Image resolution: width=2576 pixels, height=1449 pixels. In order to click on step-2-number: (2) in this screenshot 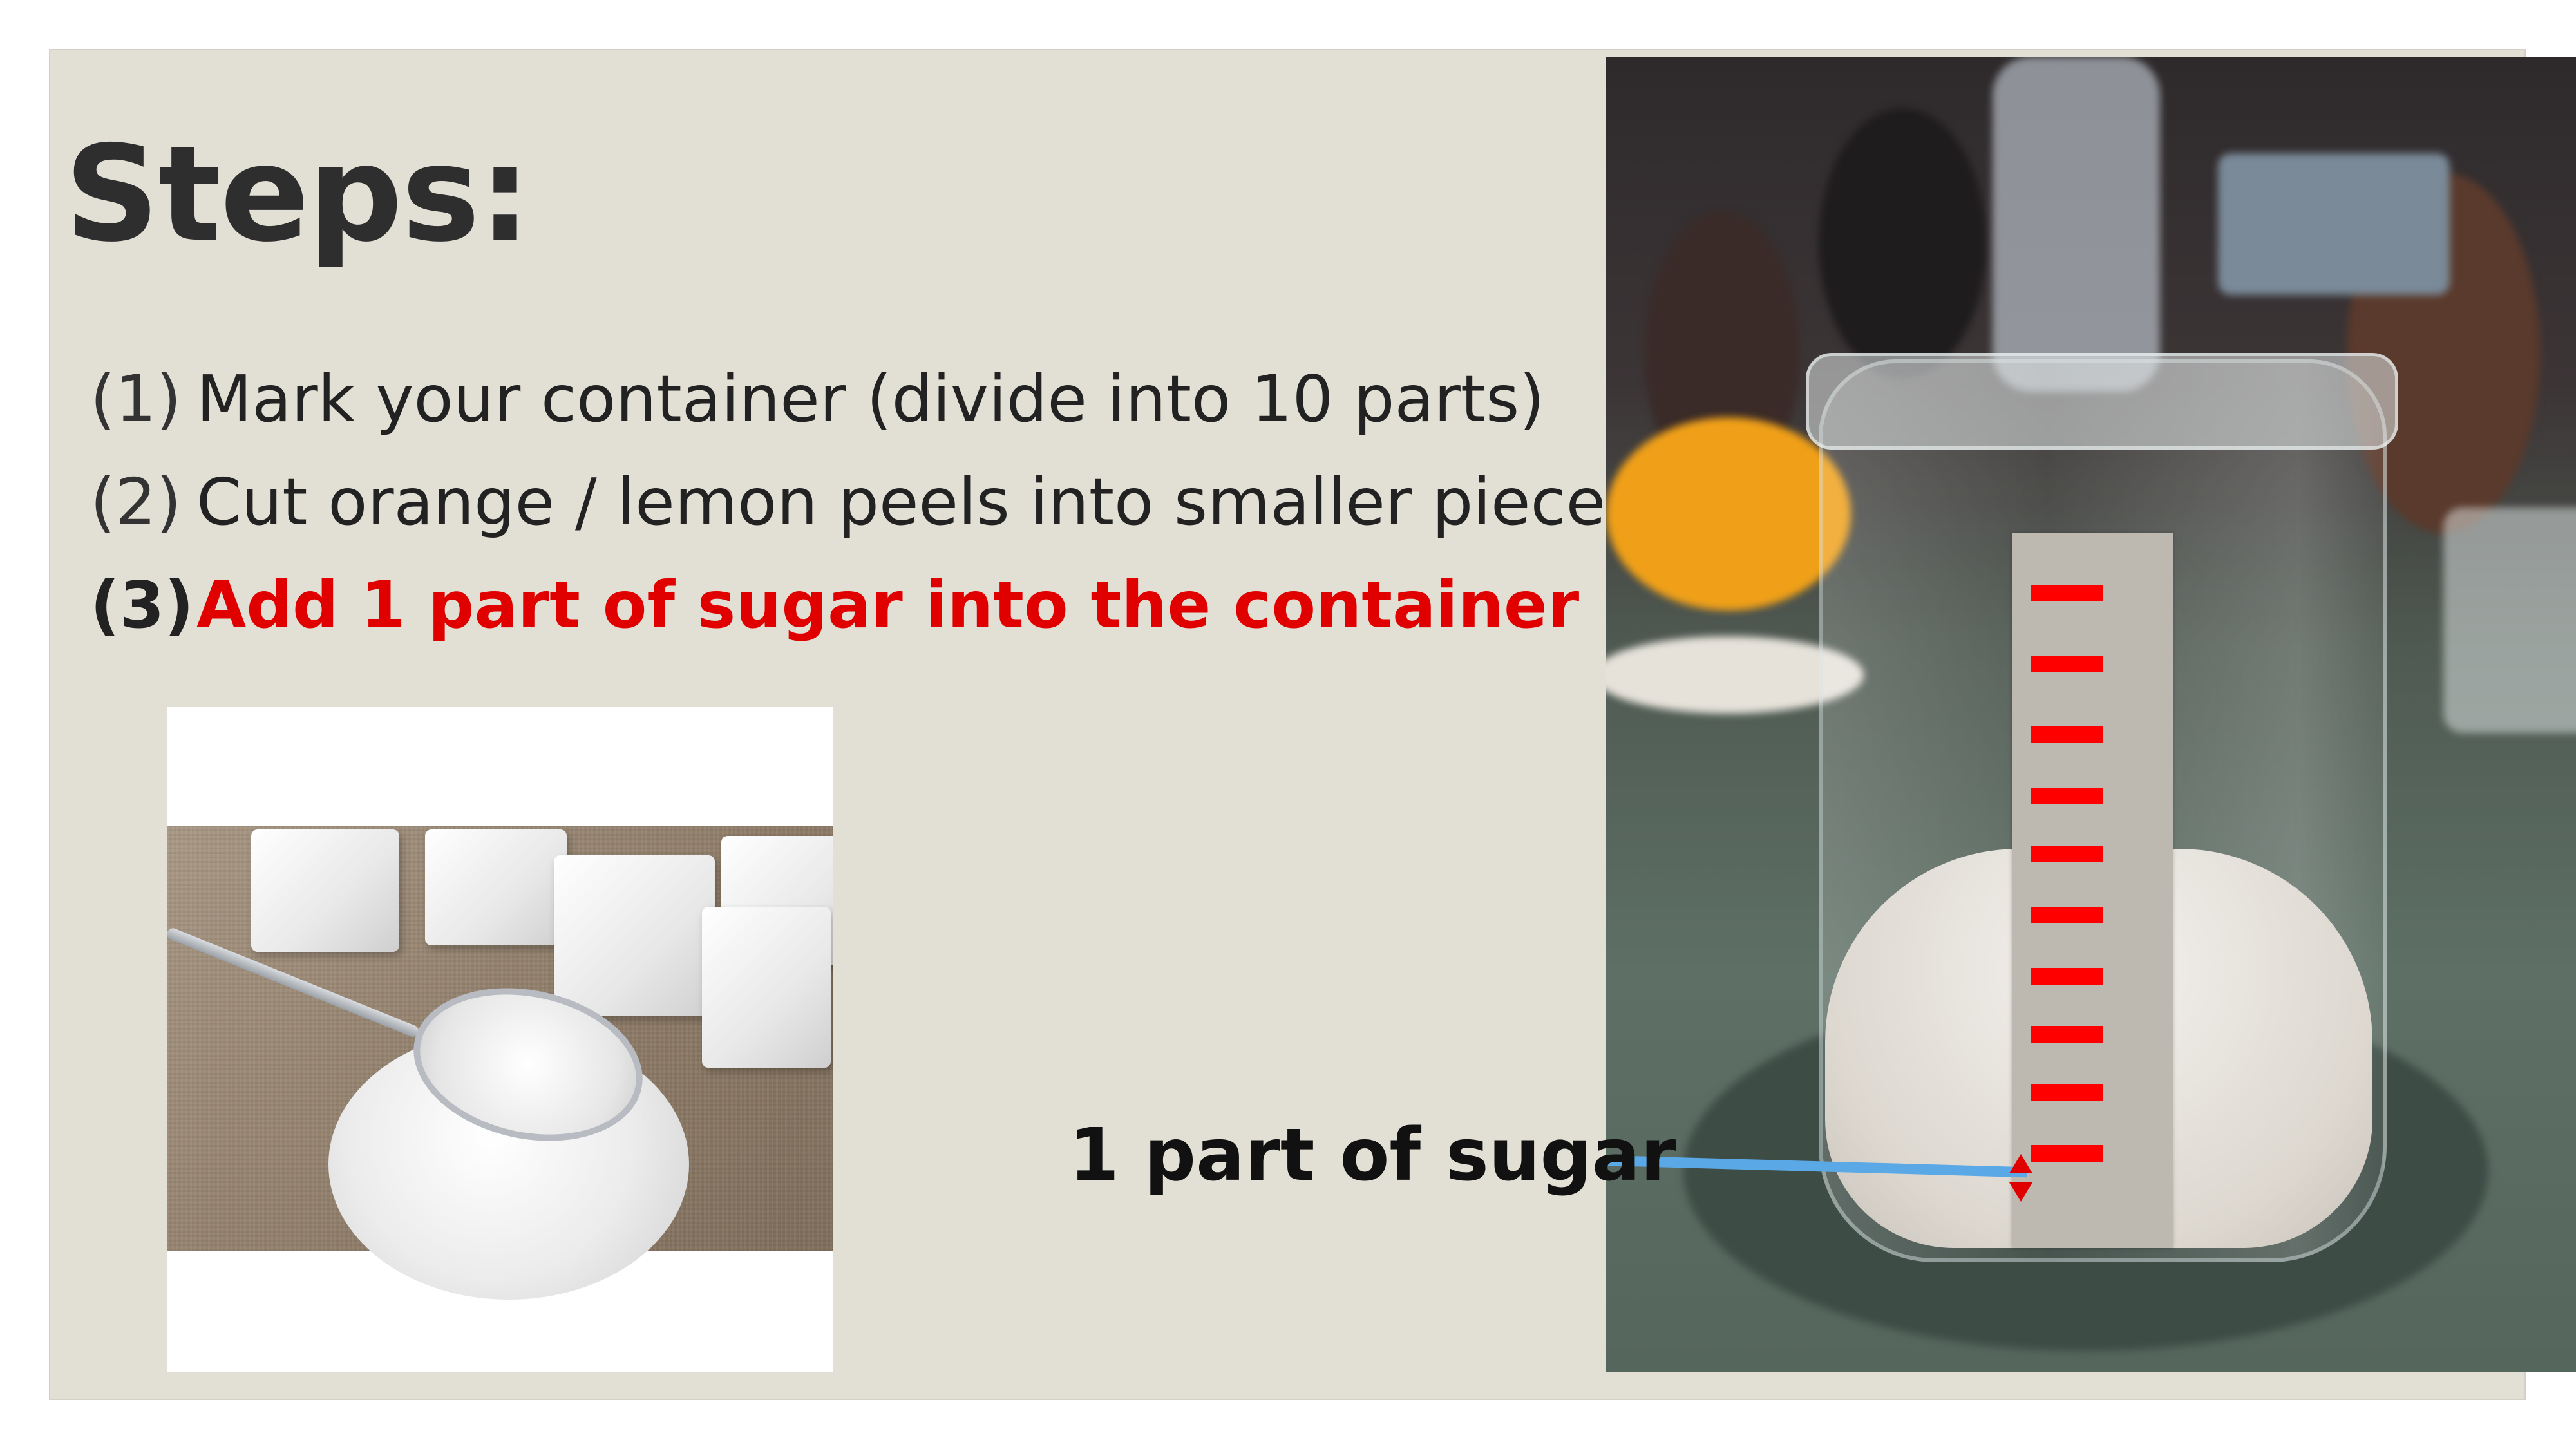, I will do `click(136, 502)`.